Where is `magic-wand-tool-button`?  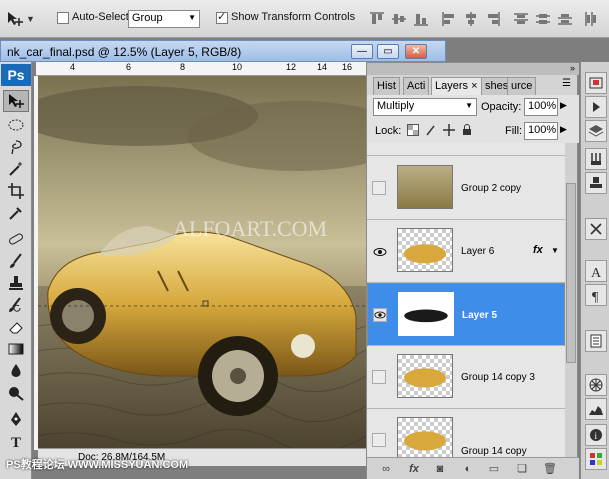
magic-wand-tool-button is located at coordinates (16, 169).